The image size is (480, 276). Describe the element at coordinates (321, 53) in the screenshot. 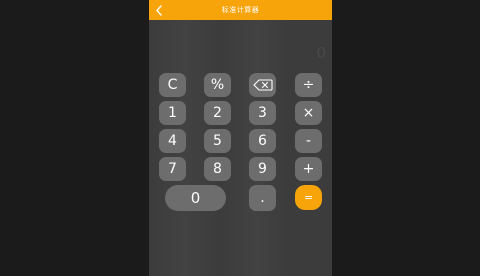

I see `result-display: 0` at that location.